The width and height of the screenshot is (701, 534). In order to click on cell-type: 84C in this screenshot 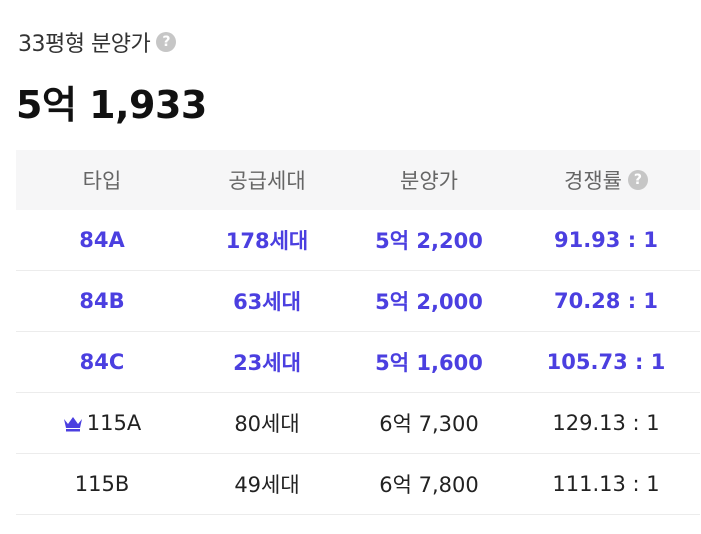, I will do `click(102, 362)`.